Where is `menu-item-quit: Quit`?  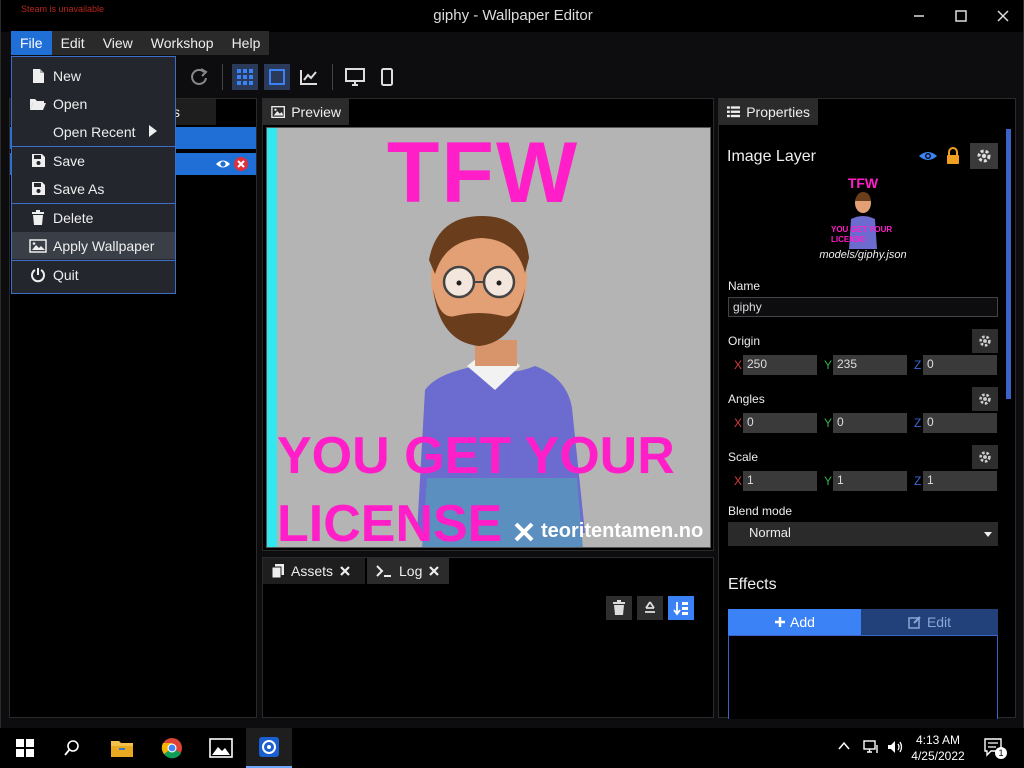
menu-item-quit: Quit is located at coordinates (93, 274).